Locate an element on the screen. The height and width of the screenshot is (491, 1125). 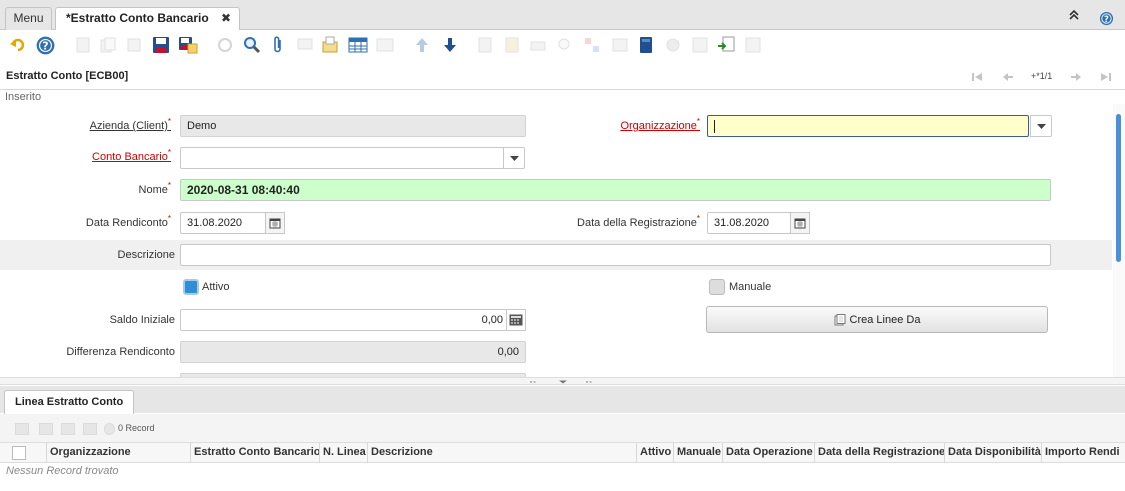
window-title: Estratto Conto [ECB00] is located at coordinates (67, 76).